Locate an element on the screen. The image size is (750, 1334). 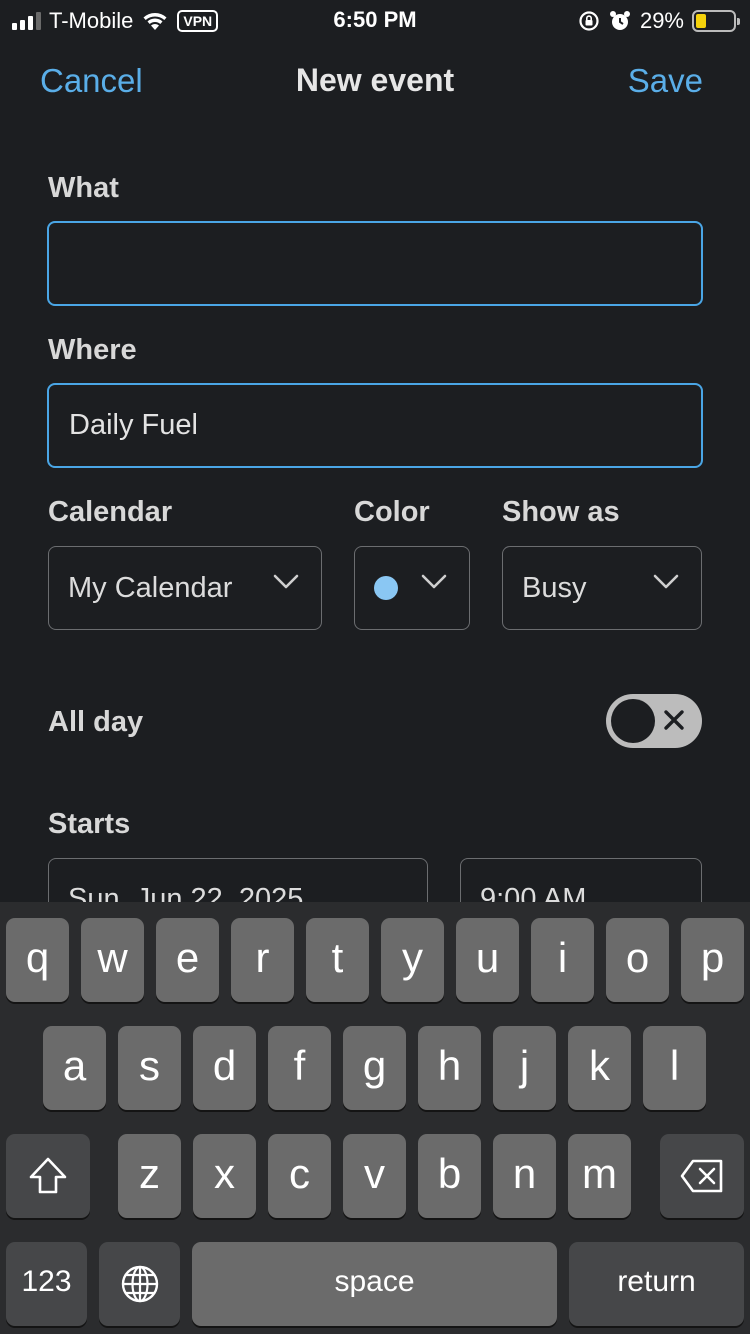
key-h: h is located at coordinates (449, 1068).